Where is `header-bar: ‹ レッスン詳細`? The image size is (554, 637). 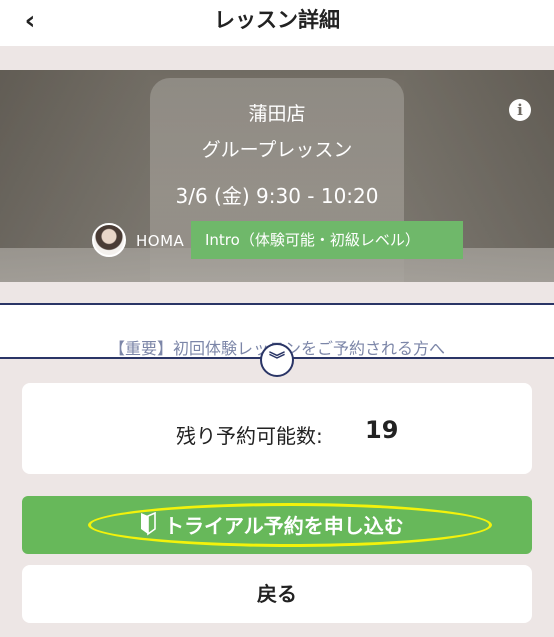
header-bar: ‹ レッスン詳細 is located at coordinates (277, 23).